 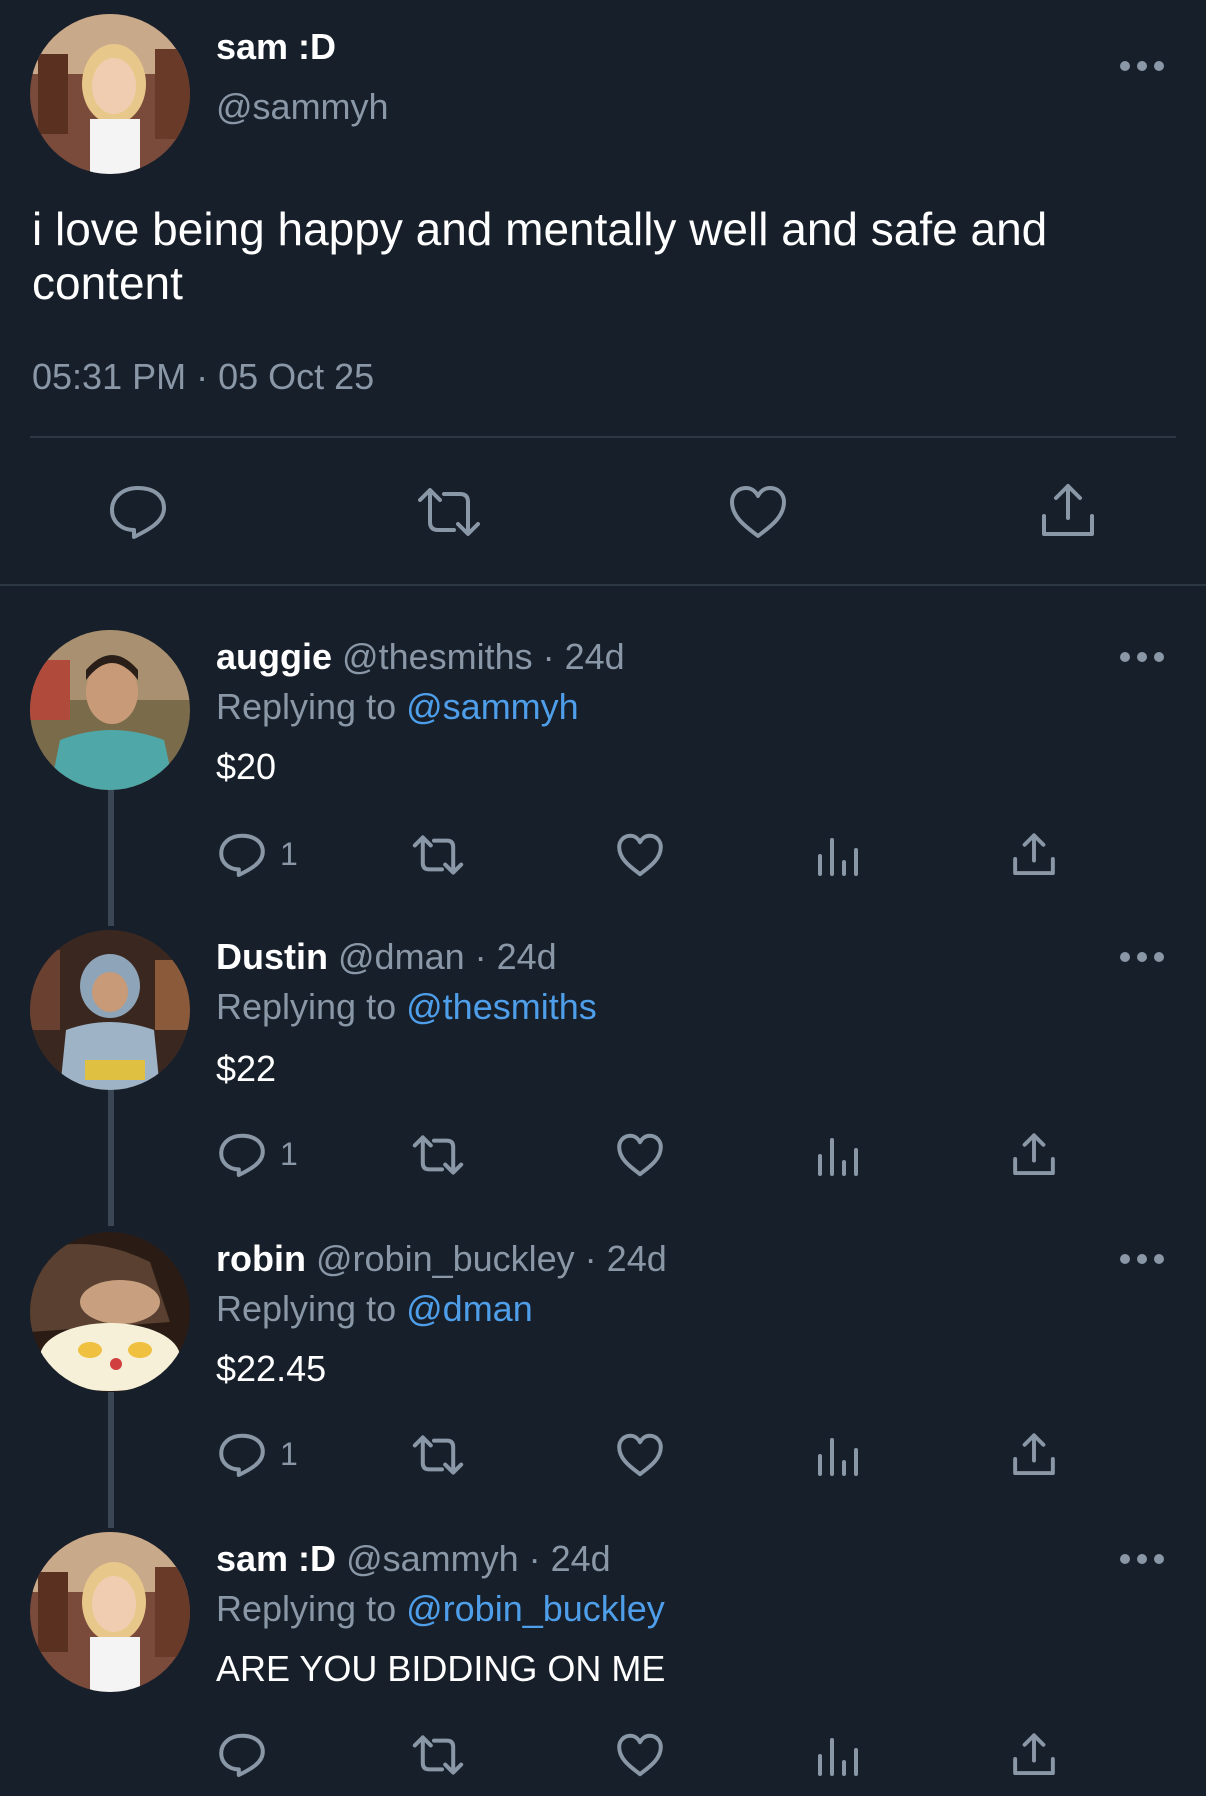 I want to click on avatar-auggie, so click(x=110, y=710).